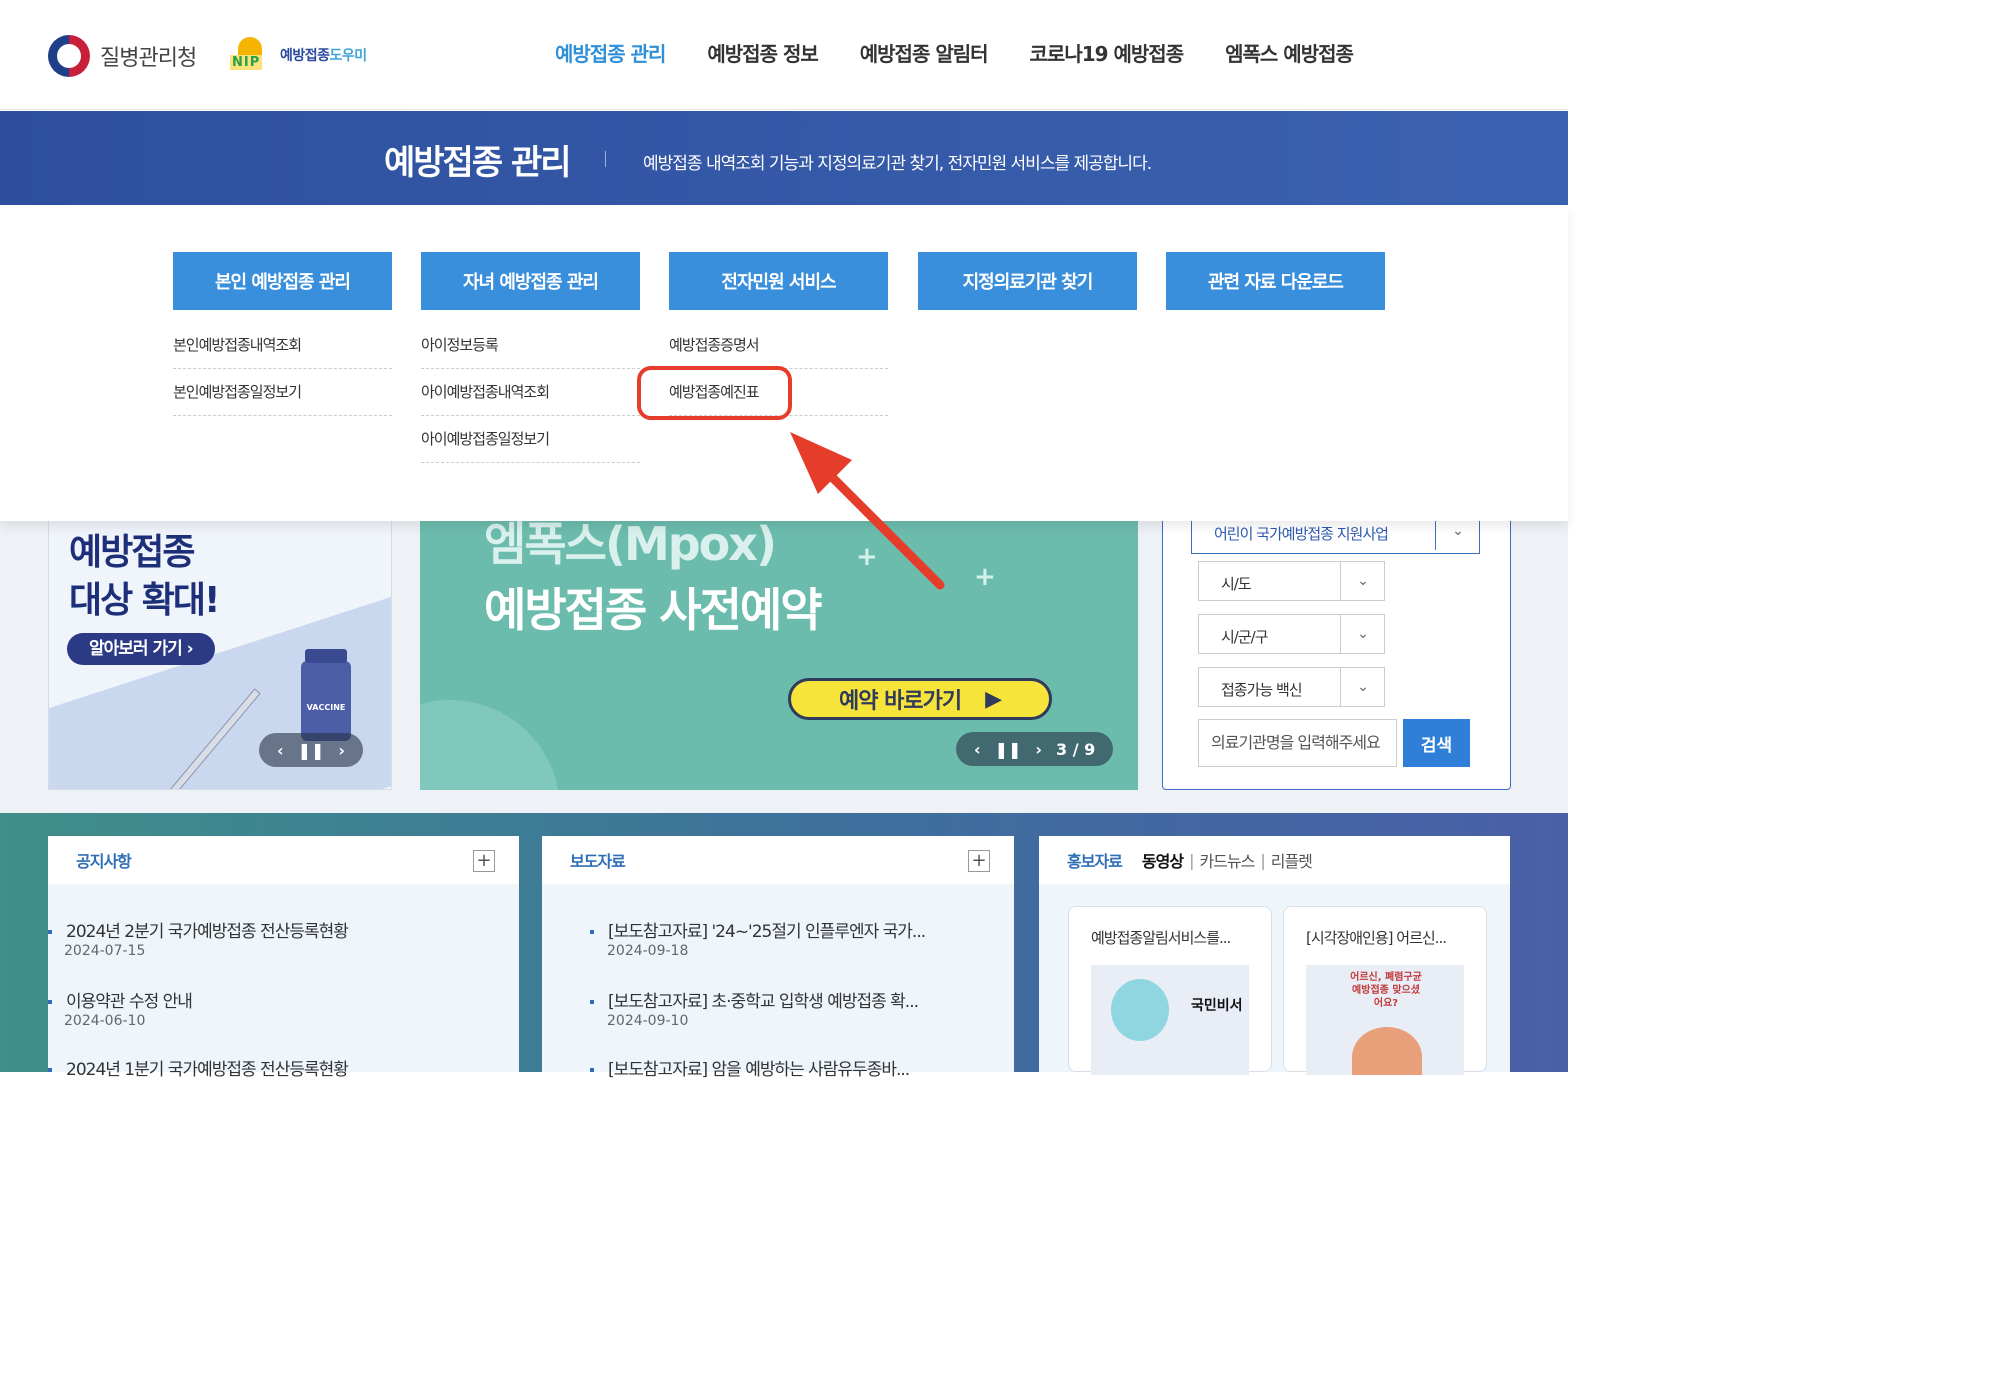 This screenshot has width=2009, height=1374. What do you see at coordinates (198, 929) in the screenshot?
I see `notice-item: 2024년 2분기 국가예방접종 전산등록현황` at bounding box center [198, 929].